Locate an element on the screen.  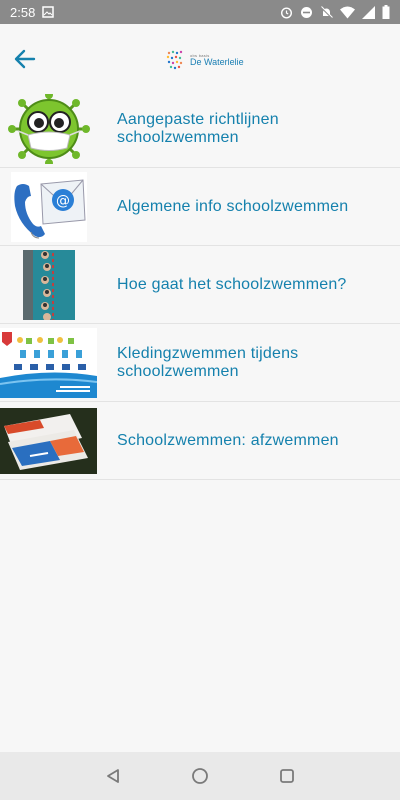
item-title: Algemene info schoolzwemmen is located at coordinates (233, 206).